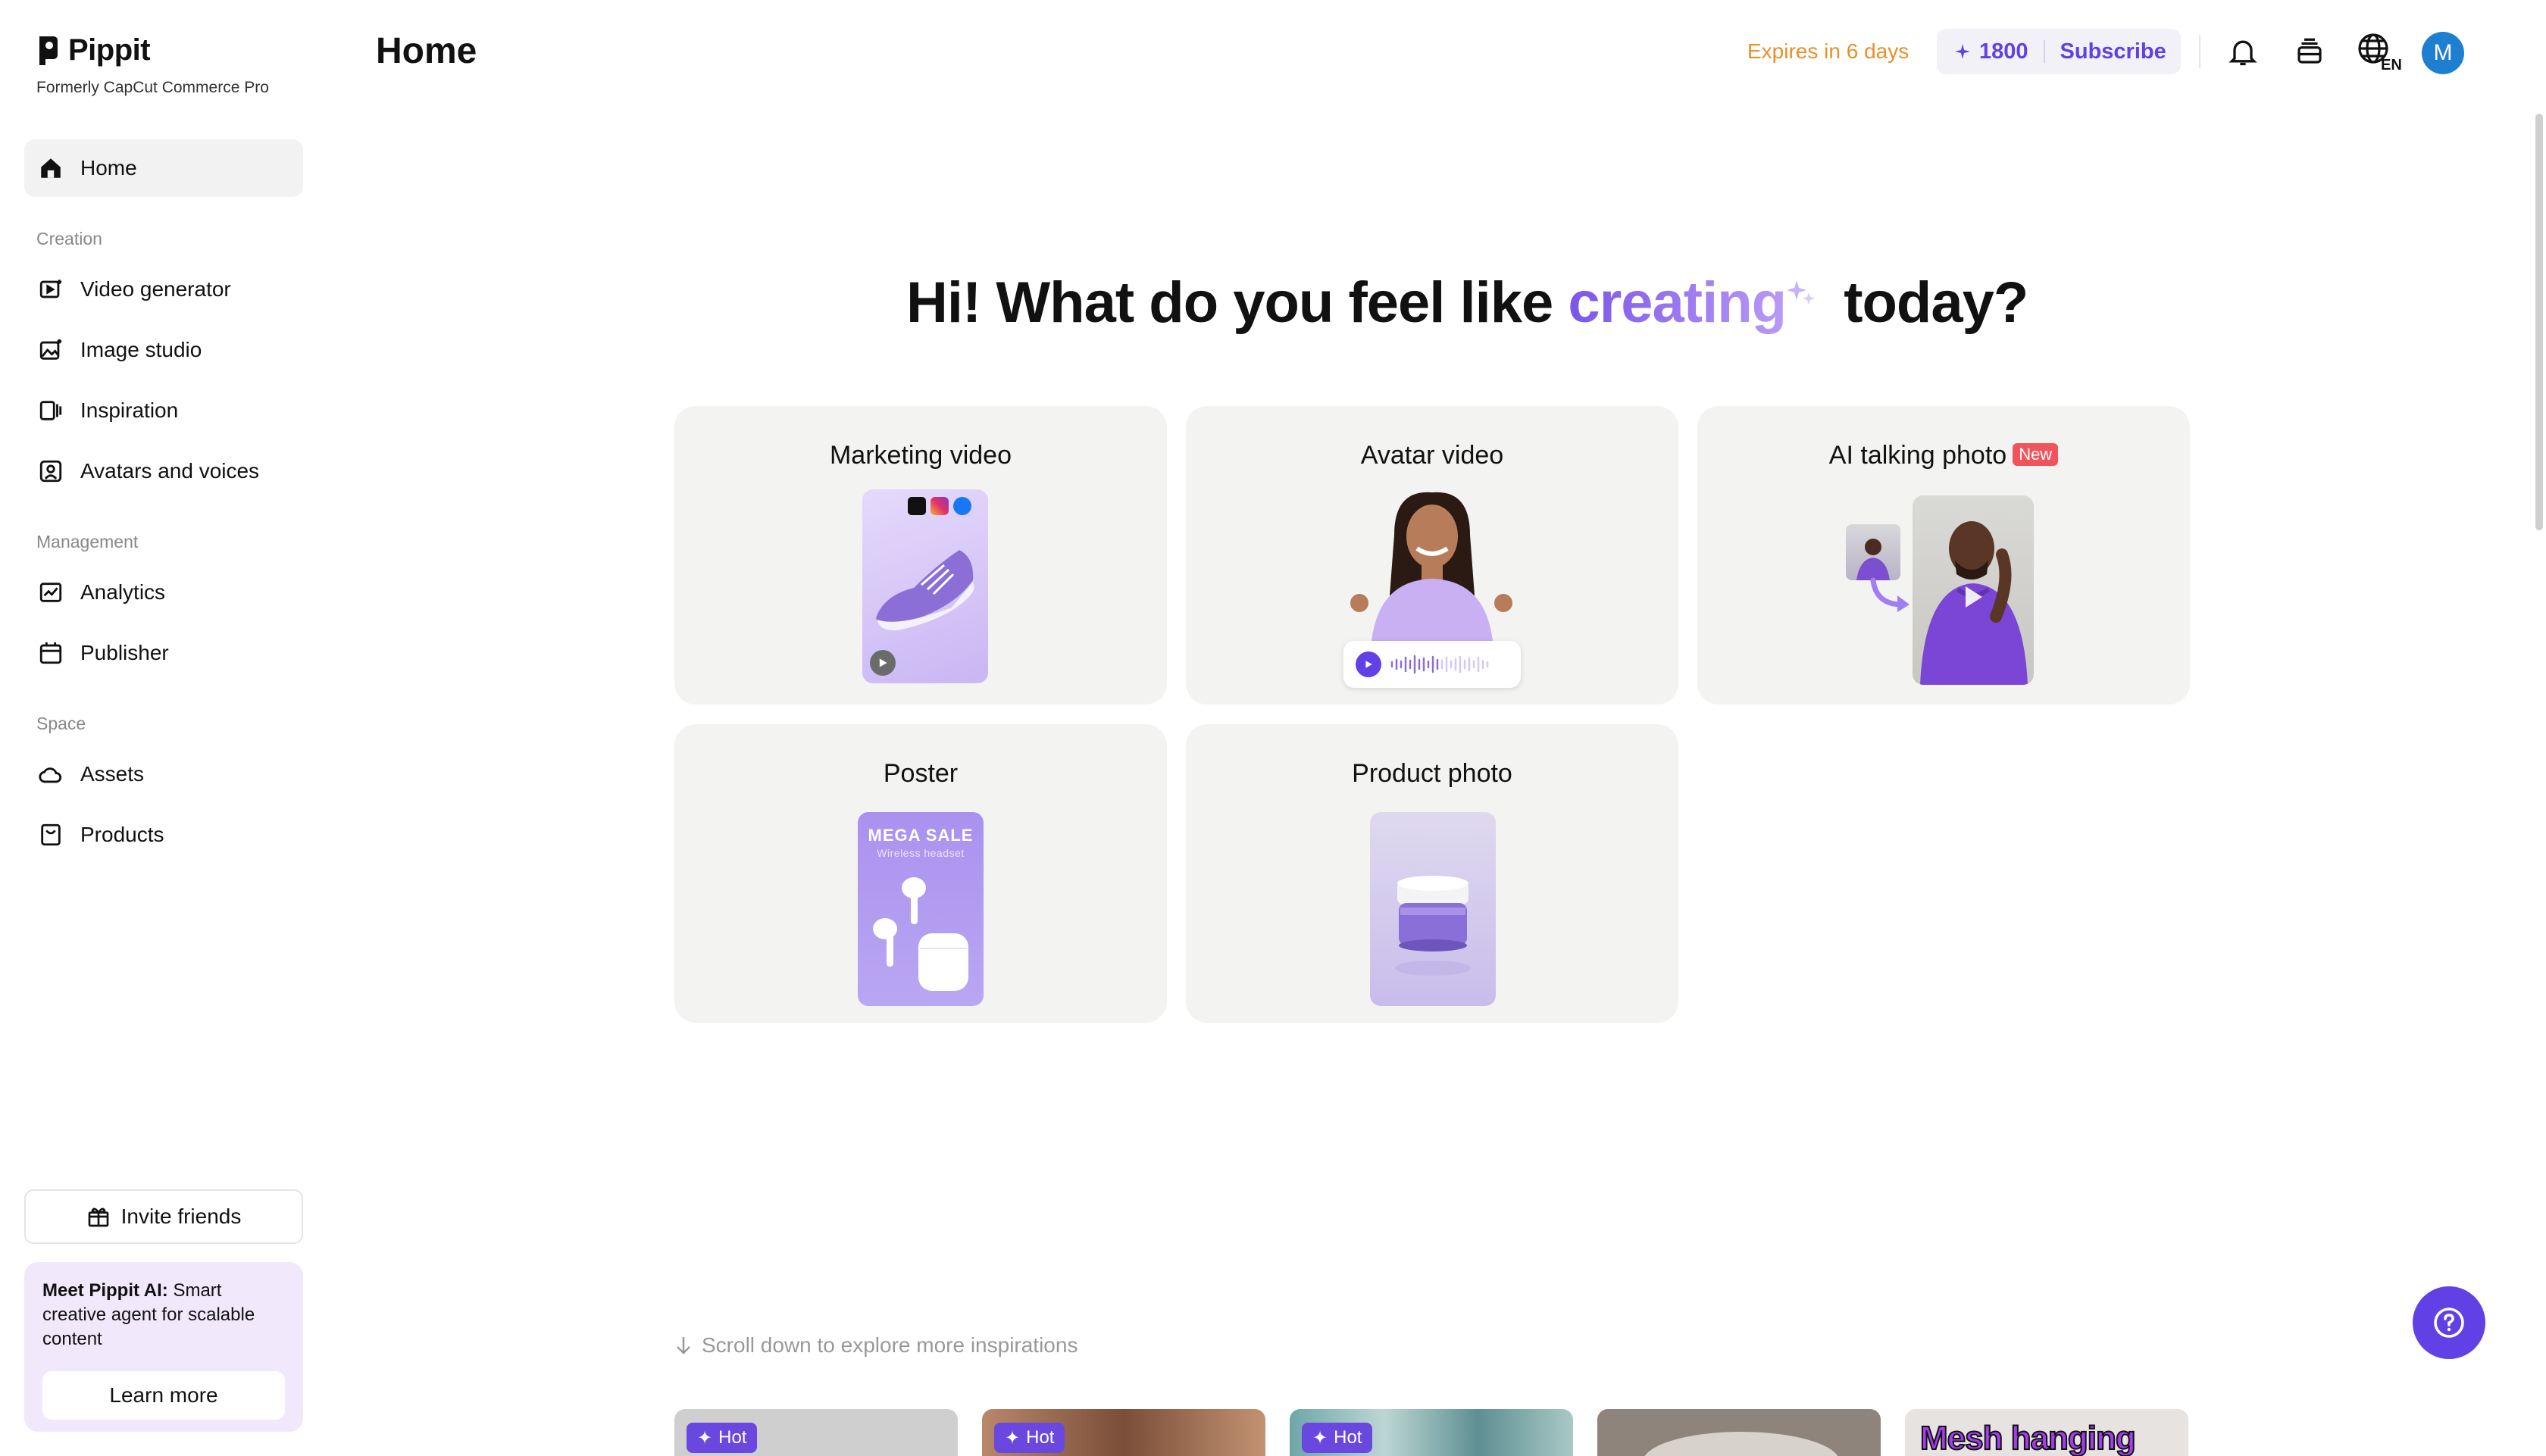 Image resolution: width=2546 pixels, height=1456 pixels. I want to click on card-ai-talking-photo: AI talking photo New, so click(1943, 555).